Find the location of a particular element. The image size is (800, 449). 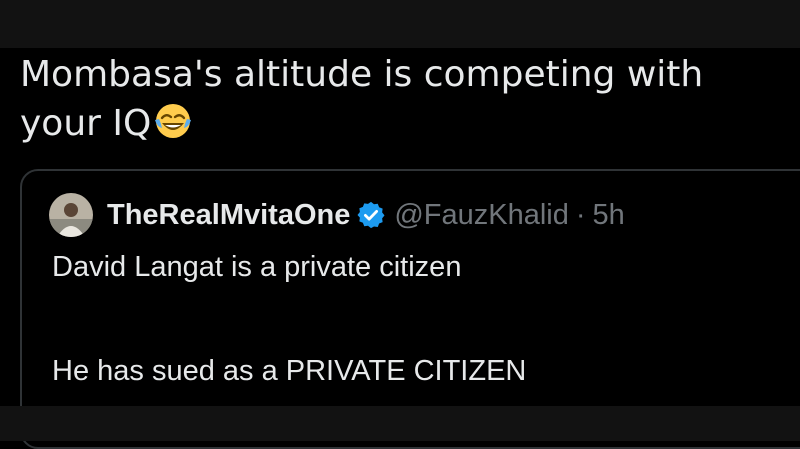

quoted-tweet-line: He has sued as a PRIVATE CITIZEN is located at coordinates (289, 371).